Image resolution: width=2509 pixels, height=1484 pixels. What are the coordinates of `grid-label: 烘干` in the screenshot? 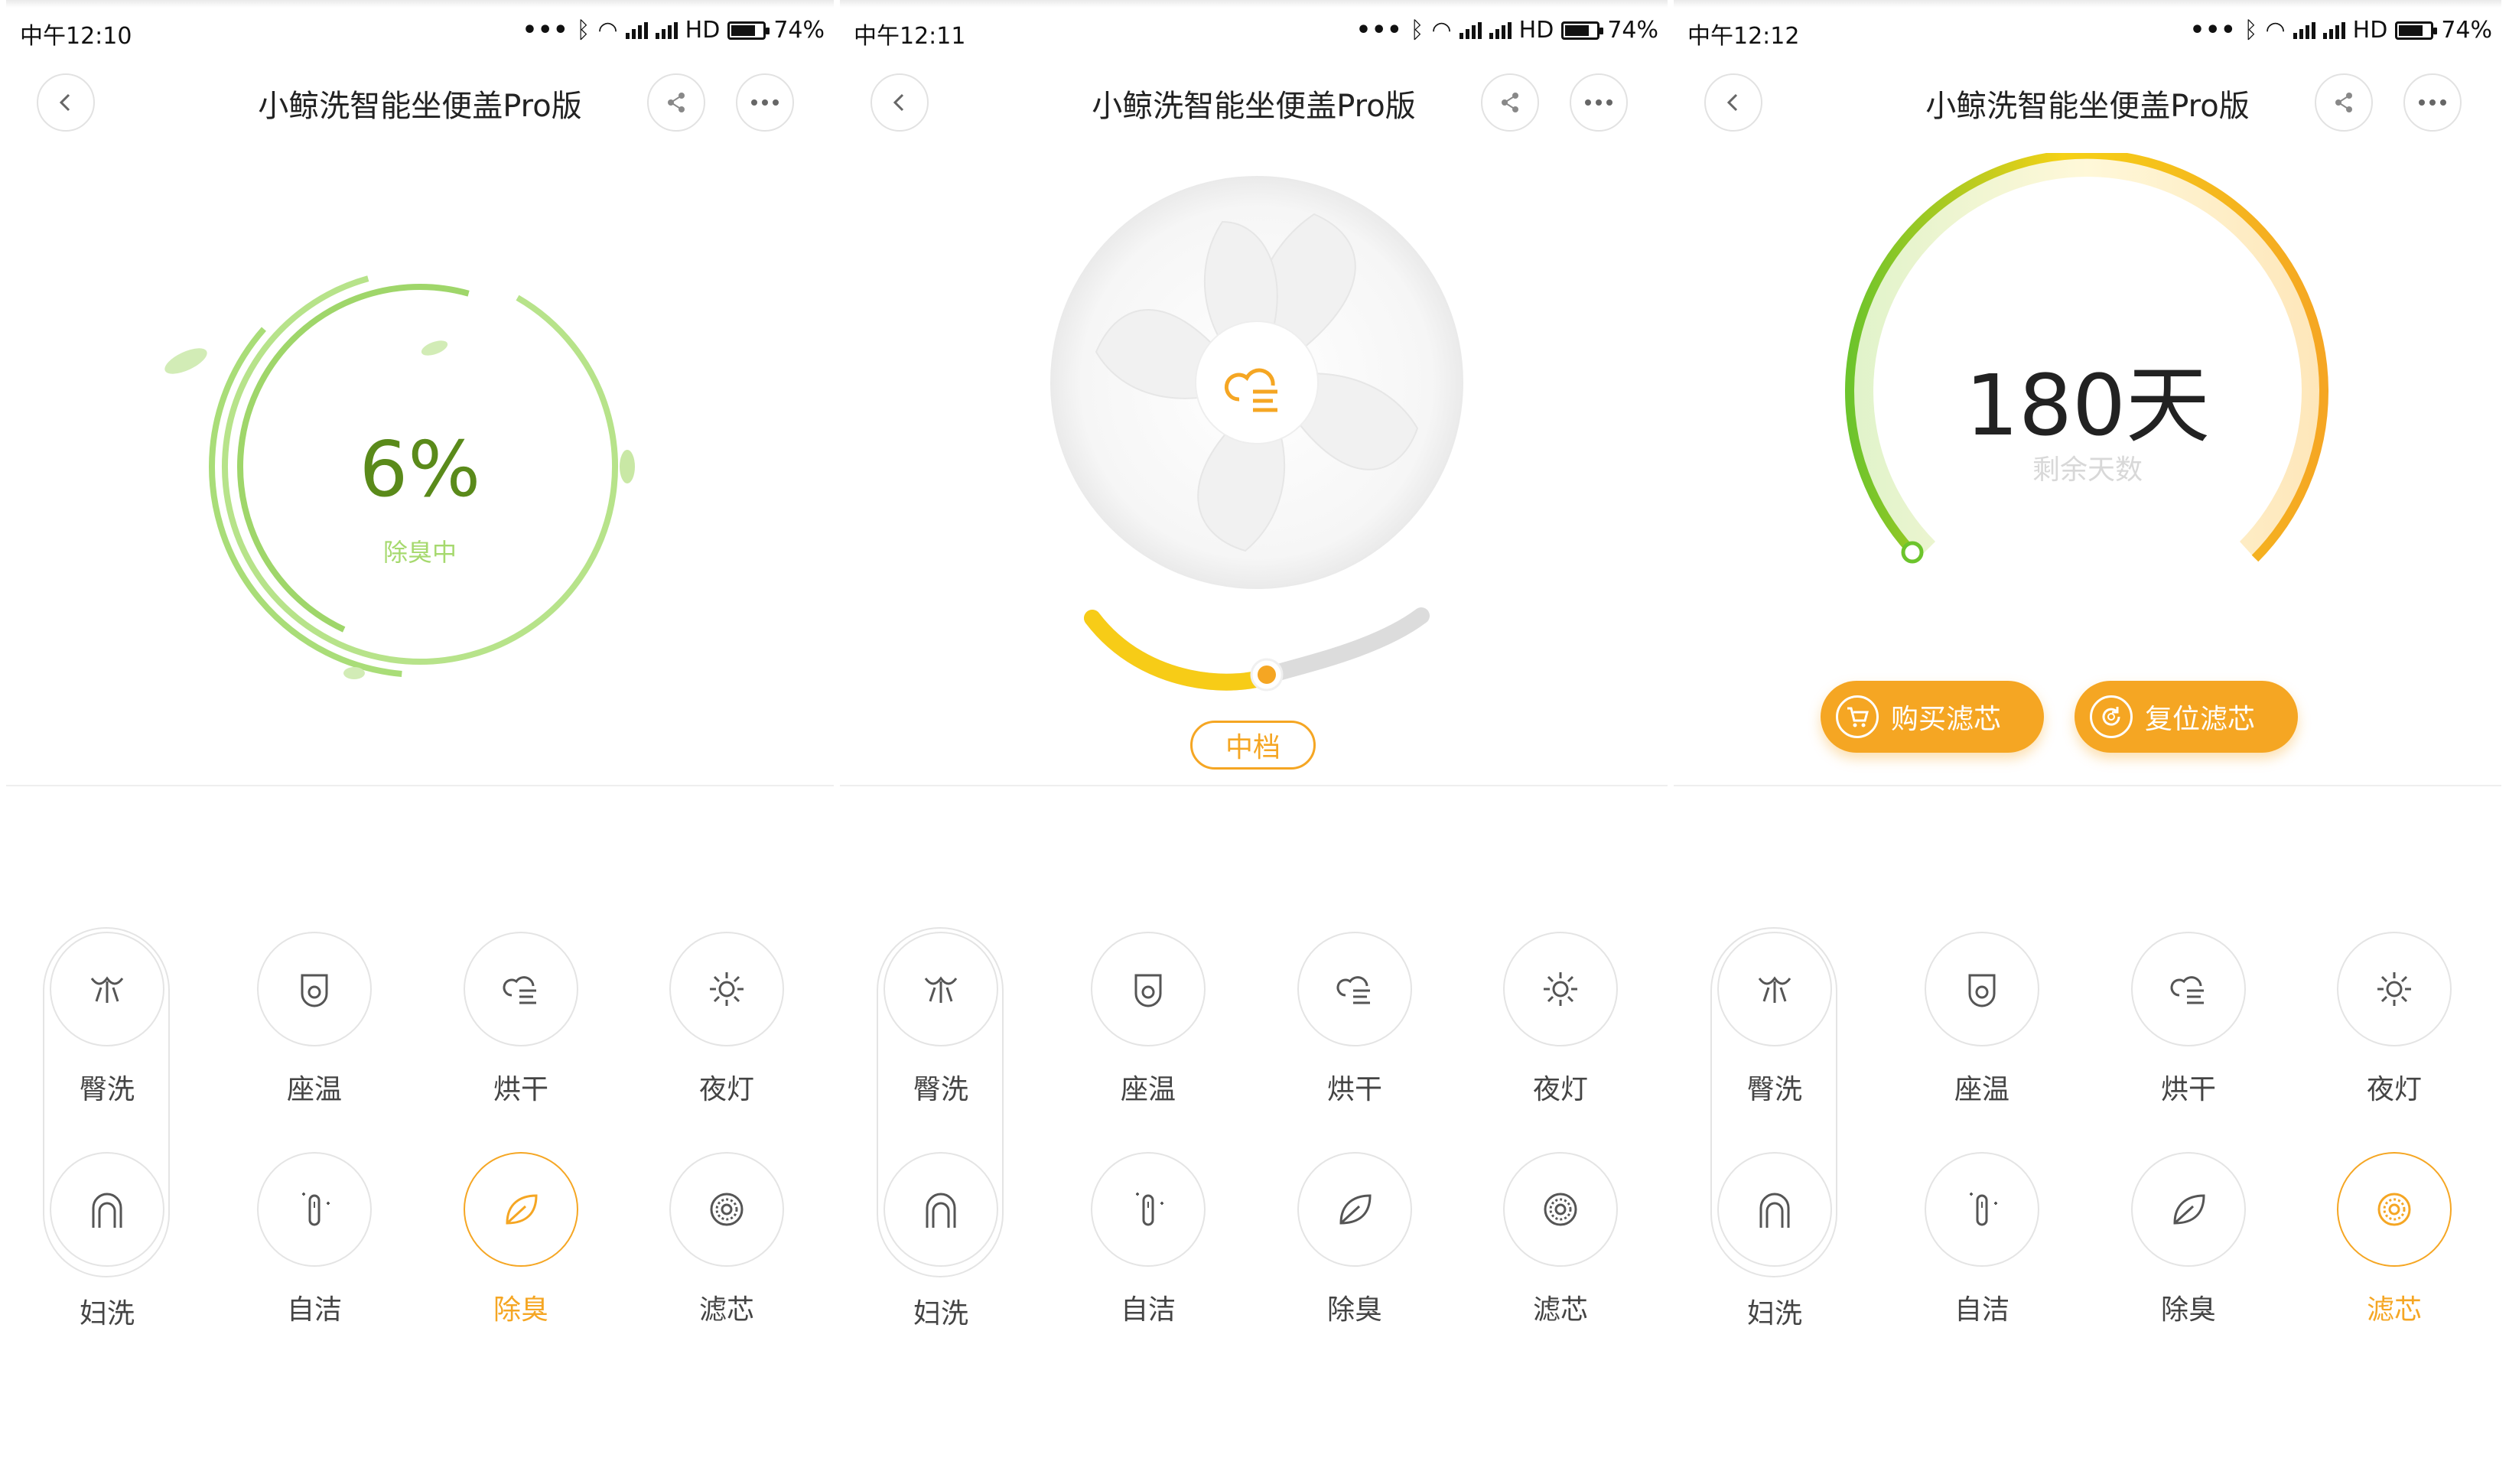 It's located at (2188, 1089).